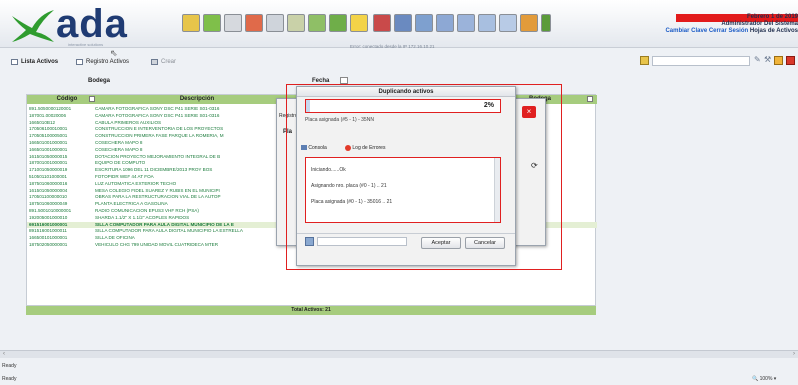 This screenshot has width=798, height=385. What do you see at coordinates (48, 197) in the screenshot?
I see `cell-codigo: 170501100000010` at bounding box center [48, 197].